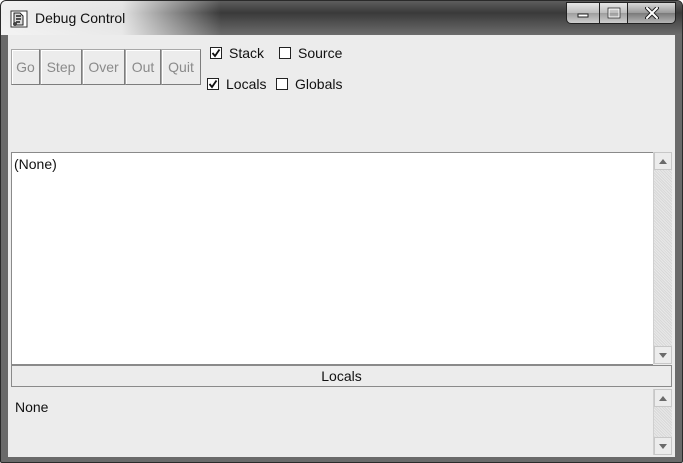 This screenshot has height=463, width=683. I want to click on stack-option: Stack, so click(237, 53).